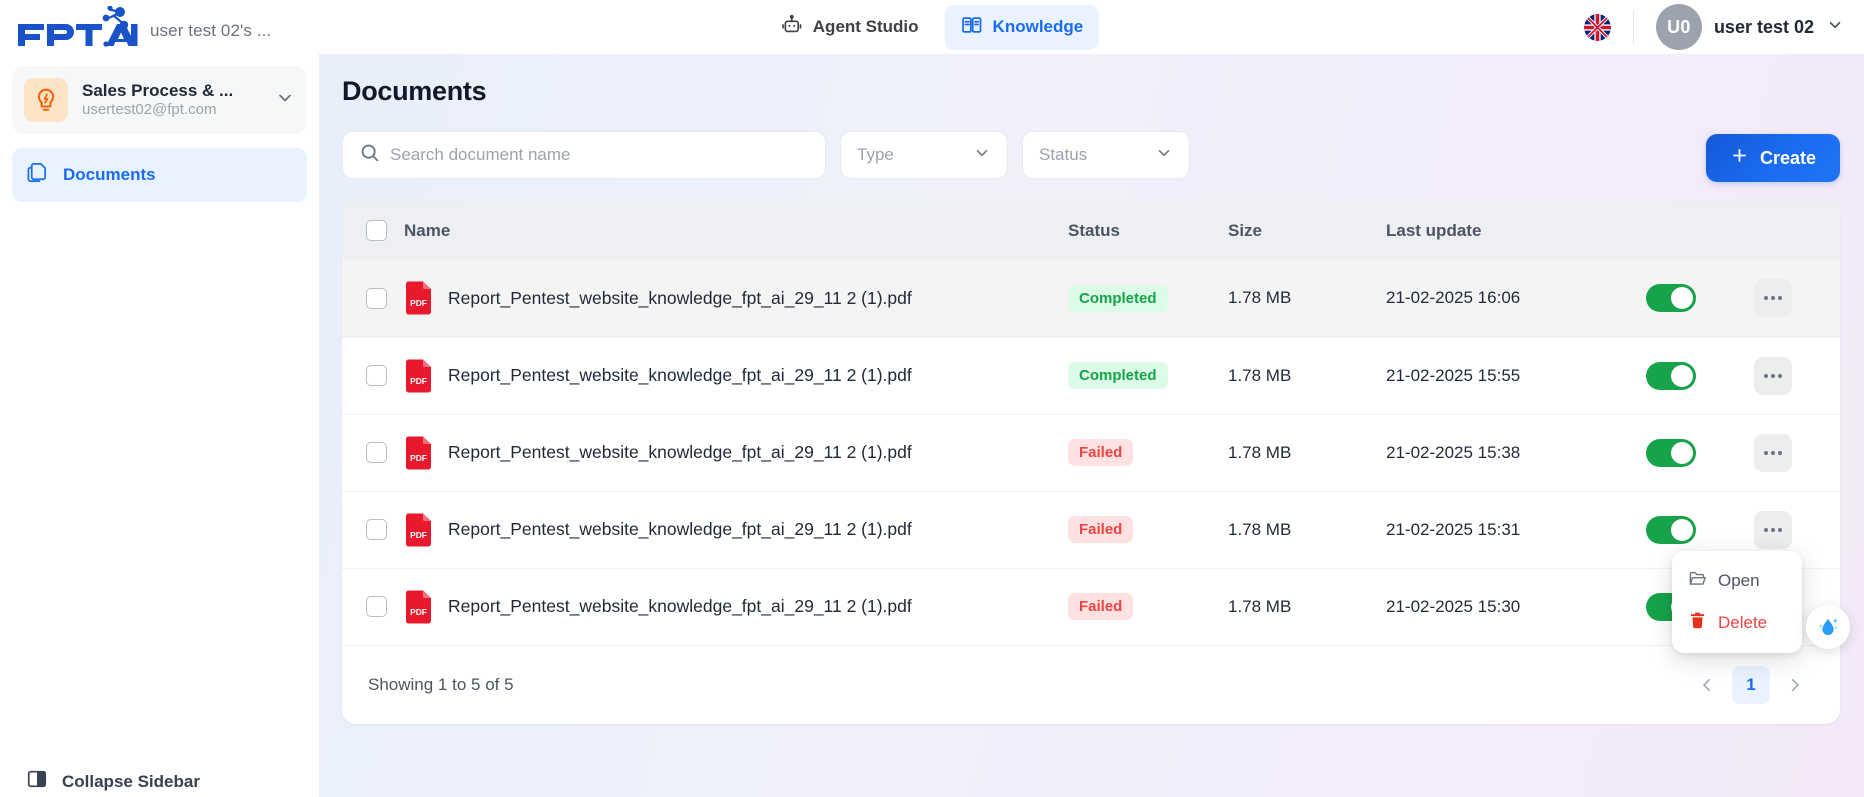 This screenshot has width=1864, height=797. Describe the element at coordinates (1091, 684) in the screenshot. I see `table-footer: Showing 1 to 5 of 5 1` at that location.